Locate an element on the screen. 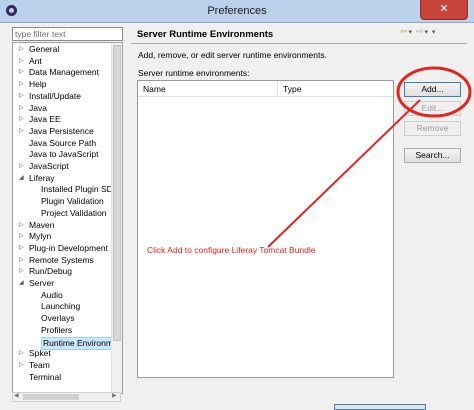 The image size is (474, 410). title-bar: Preferences ✕ is located at coordinates (237, 11).